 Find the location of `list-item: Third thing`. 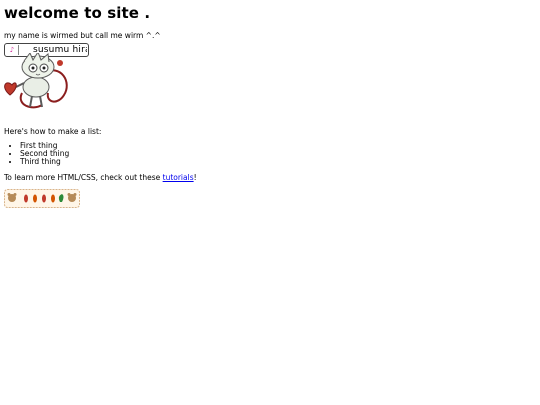

list-item: Third thing is located at coordinates (44, 162).